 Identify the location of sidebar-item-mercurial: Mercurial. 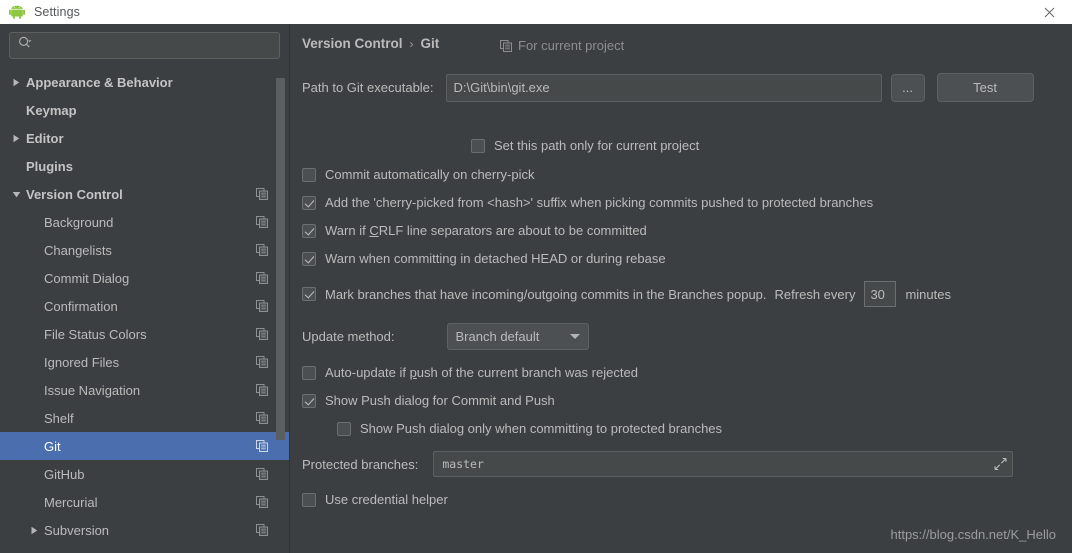
(144, 502).